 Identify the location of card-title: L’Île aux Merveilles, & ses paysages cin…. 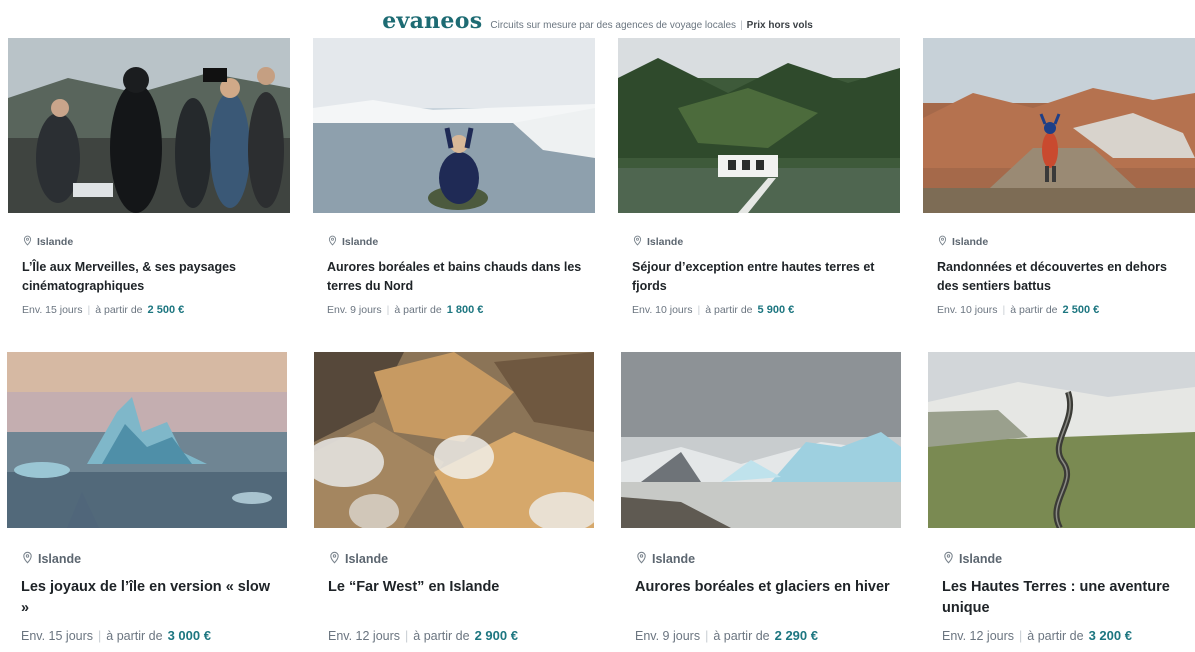
(152, 277).